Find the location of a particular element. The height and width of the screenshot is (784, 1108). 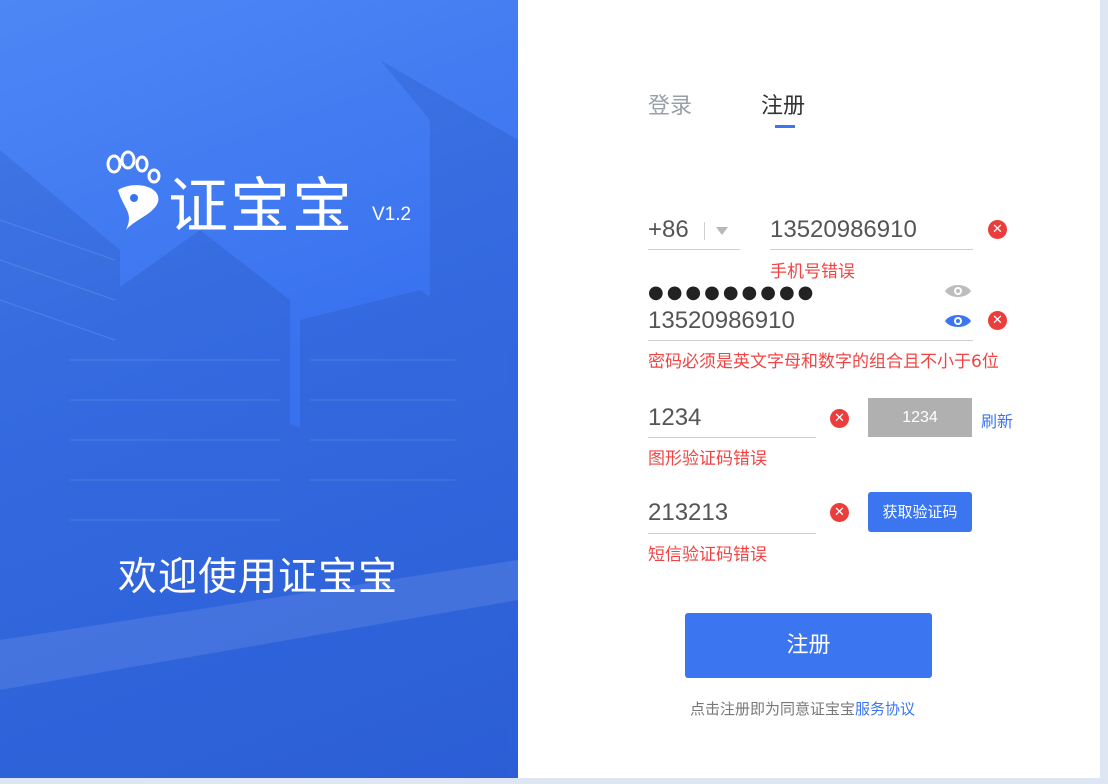

captcha-clear-icon: ✕ is located at coordinates (839, 418).